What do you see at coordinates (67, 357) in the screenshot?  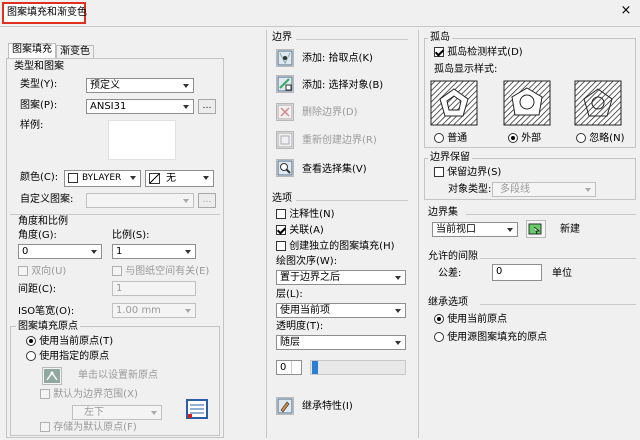 I see `origin-specified-radio: 使用指定的原点` at bounding box center [67, 357].